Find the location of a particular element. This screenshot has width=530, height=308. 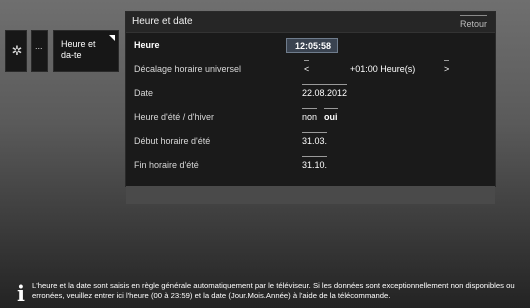

dst-option-no: non is located at coordinates (310, 115).